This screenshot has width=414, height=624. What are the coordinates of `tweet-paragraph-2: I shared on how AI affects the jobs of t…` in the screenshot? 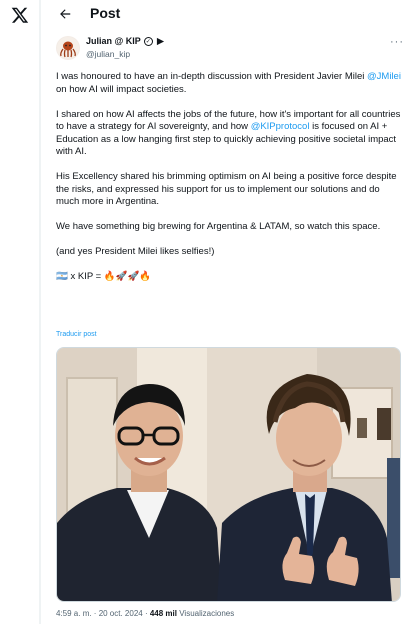 It's located at (228, 134).